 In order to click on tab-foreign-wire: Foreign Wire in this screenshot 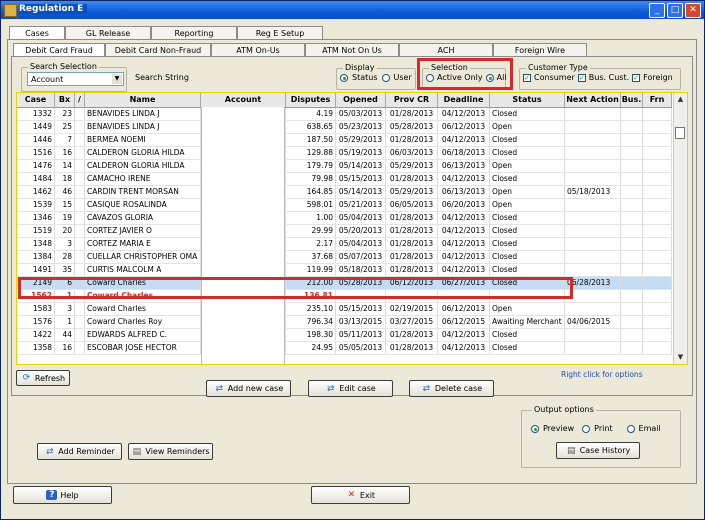, I will do `click(540, 49)`.